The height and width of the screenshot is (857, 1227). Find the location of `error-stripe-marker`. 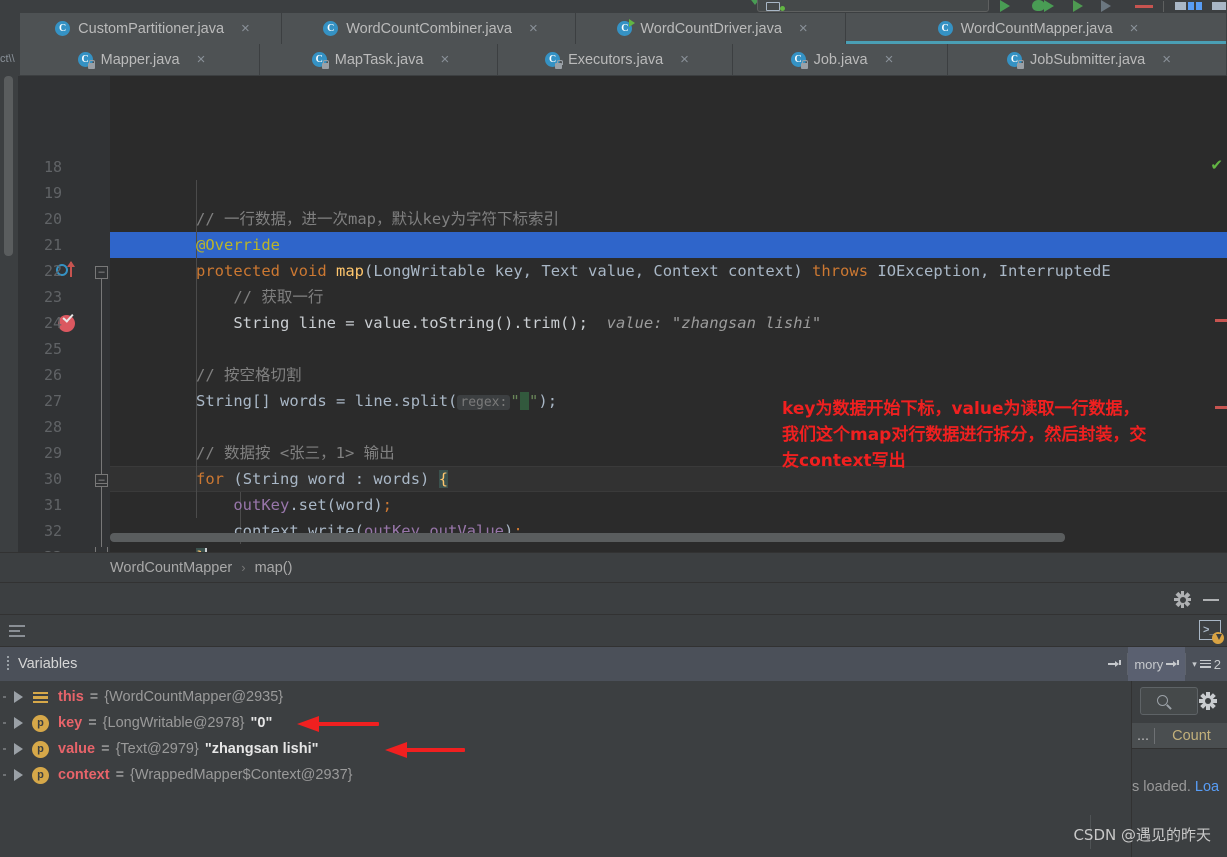

error-stripe-marker is located at coordinates (1221, 320).